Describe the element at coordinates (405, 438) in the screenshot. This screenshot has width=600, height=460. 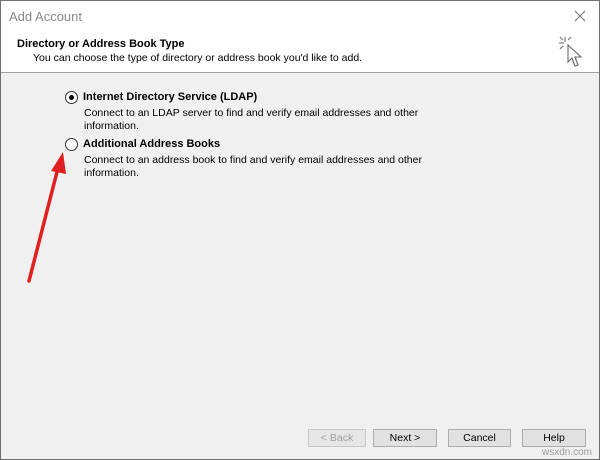
I see `next-button: Next >` at that location.